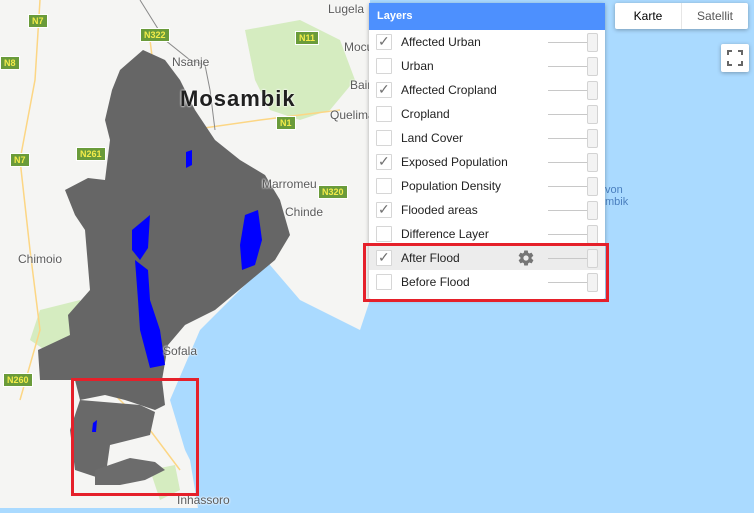  Describe the element at coordinates (487, 258) in the screenshot. I see `layer-row: ✓ After Flood` at that location.